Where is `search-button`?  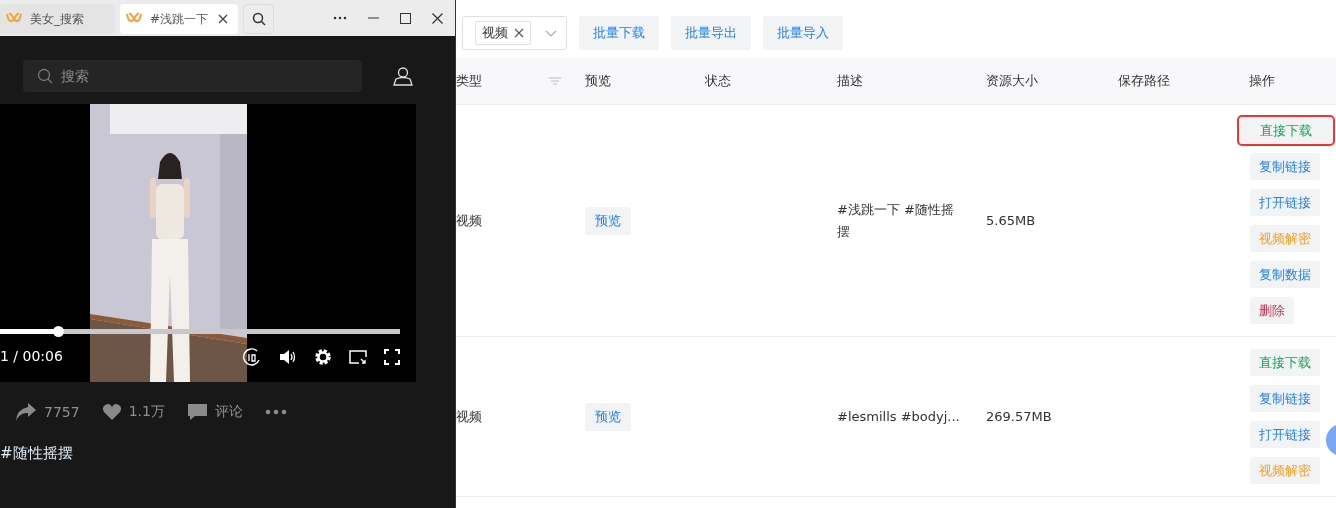 search-button is located at coordinates (258, 19).